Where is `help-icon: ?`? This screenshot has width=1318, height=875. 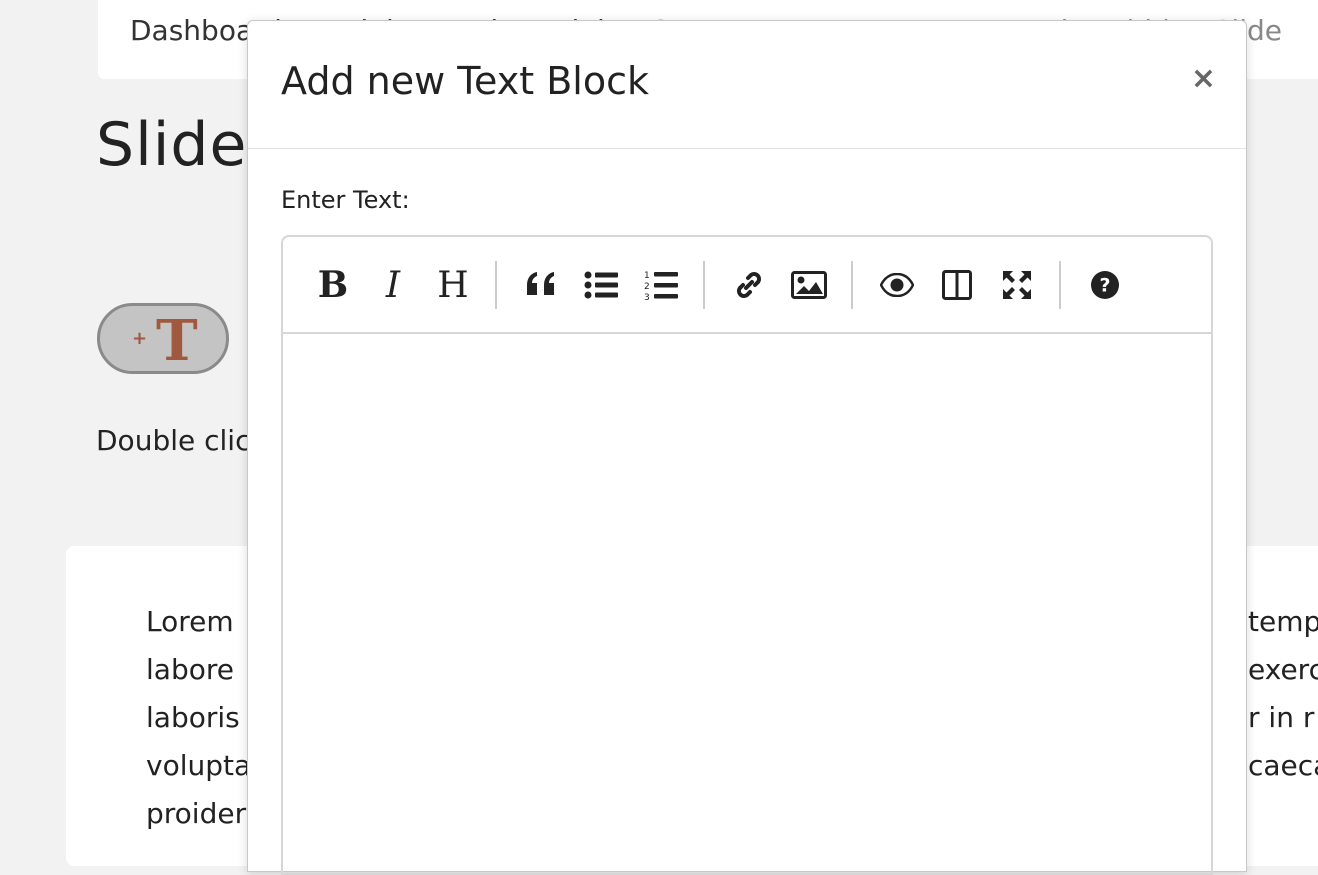 help-icon: ? is located at coordinates (1105, 285).